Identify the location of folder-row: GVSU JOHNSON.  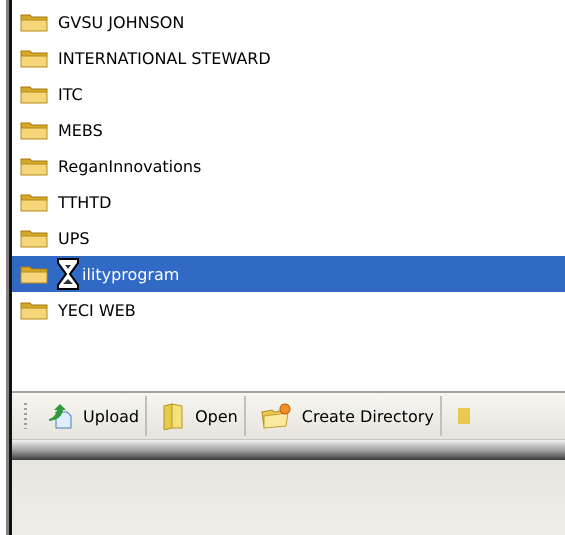
(288, 22).